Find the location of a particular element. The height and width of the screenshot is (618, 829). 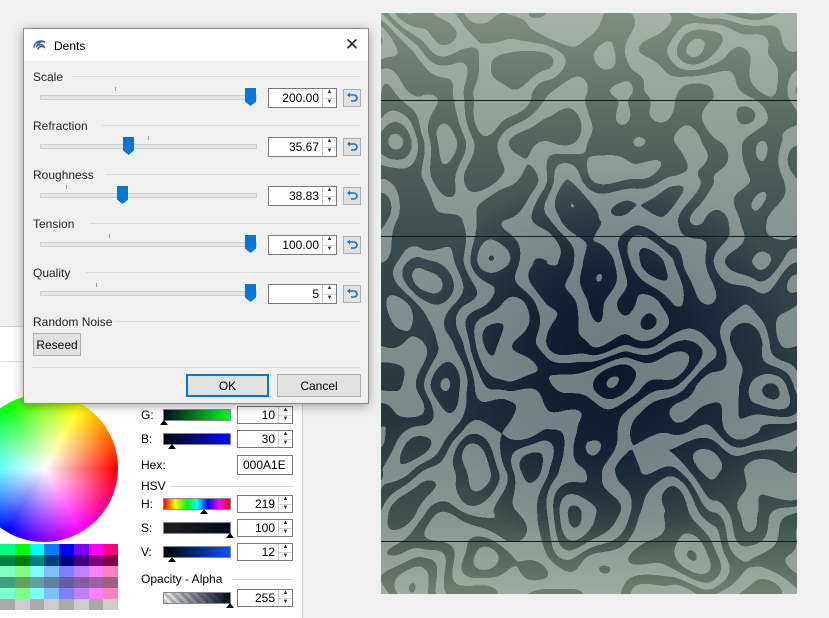

hue-slider-thumb is located at coordinates (204, 511).